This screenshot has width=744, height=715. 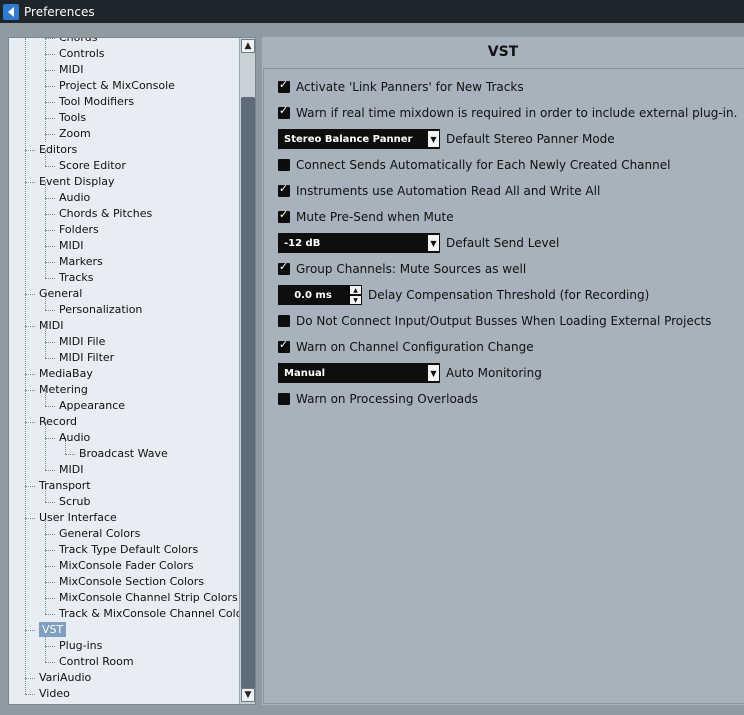 I want to click on tree-item: VariAudio, so click(x=65, y=678).